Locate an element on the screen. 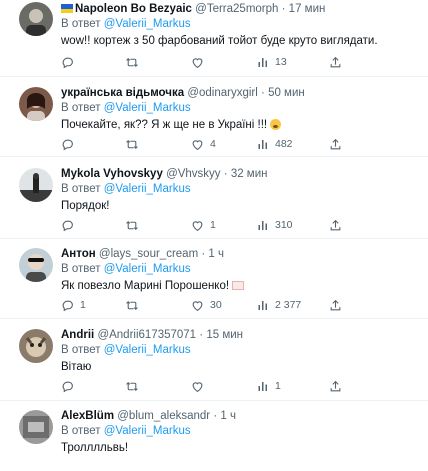 This screenshot has width=428, height=471. author-handle: @Andrii617357071 is located at coordinates (146, 335).